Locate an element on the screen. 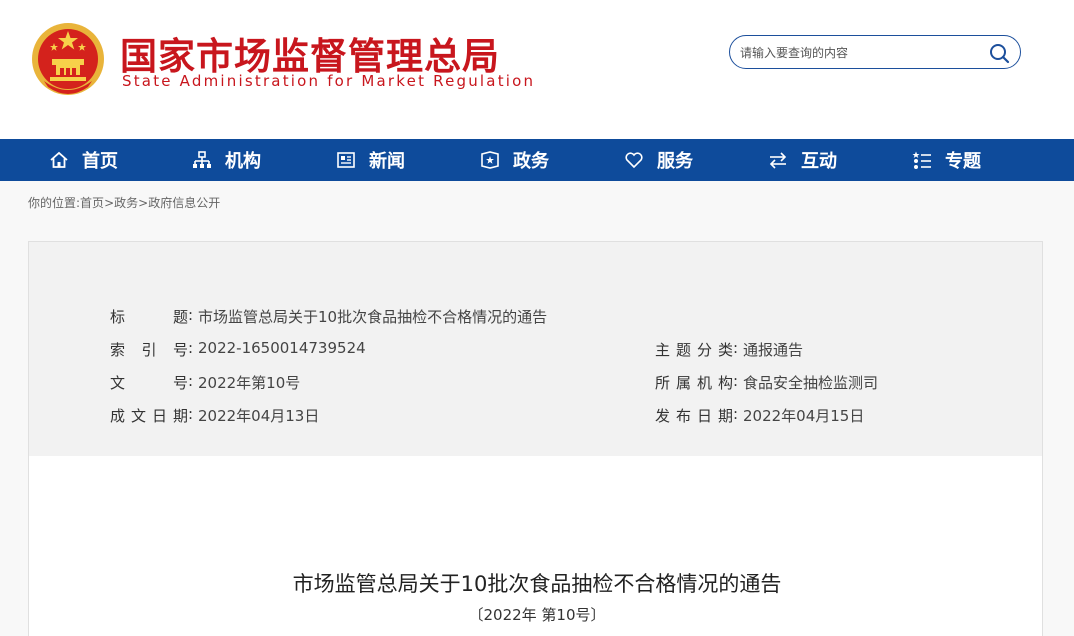 The image size is (1074, 636). newspaper-icon is located at coordinates (346, 160).